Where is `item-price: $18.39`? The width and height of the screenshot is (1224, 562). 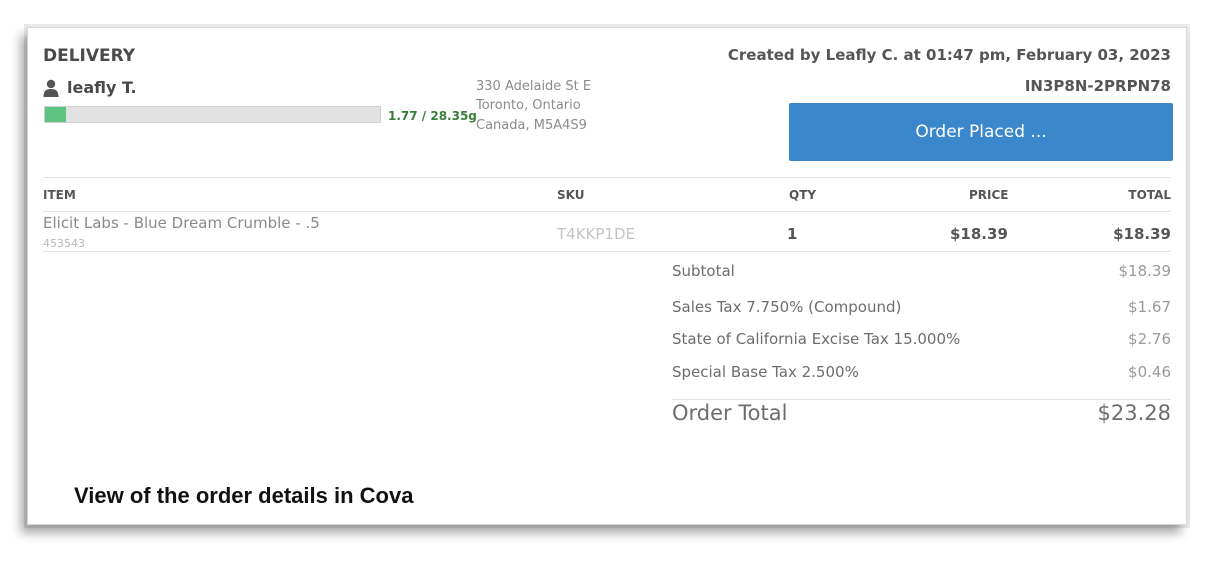
item-price: $18.39 is located at coordinates (979, 234).